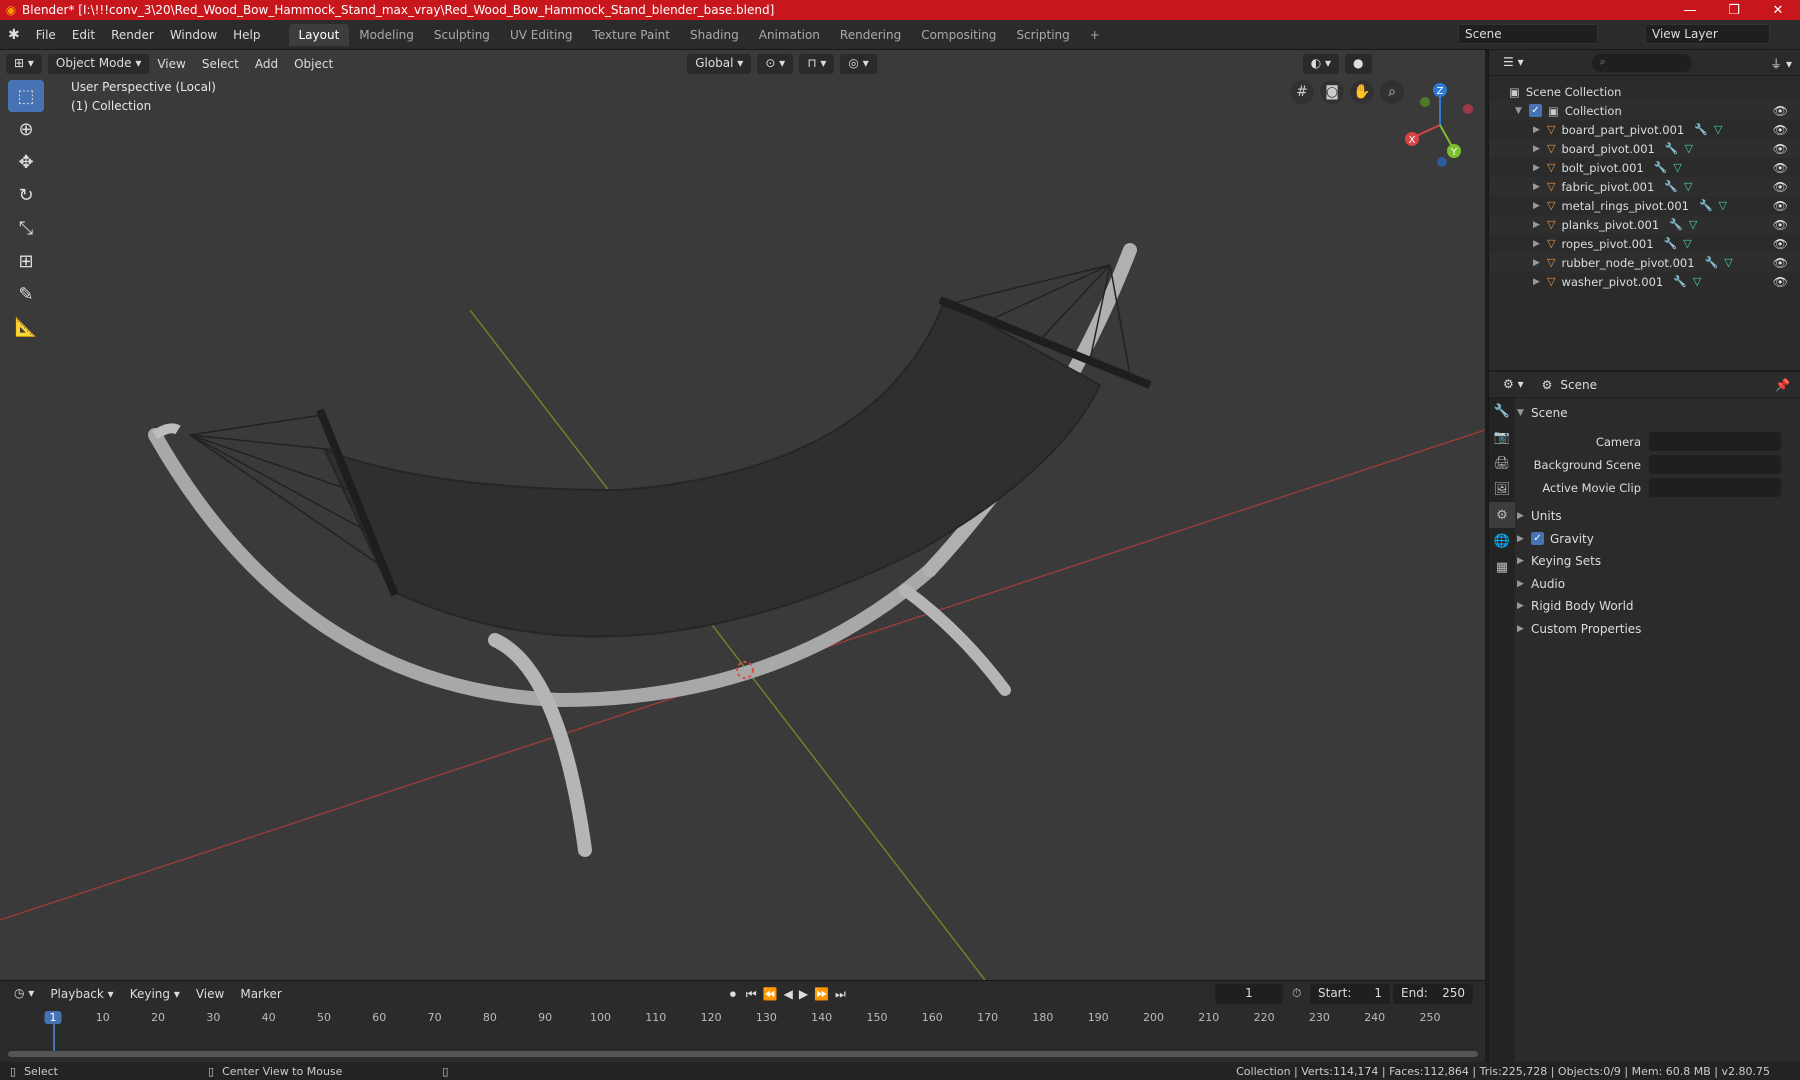  Describe the element at coordinates (1502, 437) in the screenshot. I see `render-tab-icon: 📷` at that location.